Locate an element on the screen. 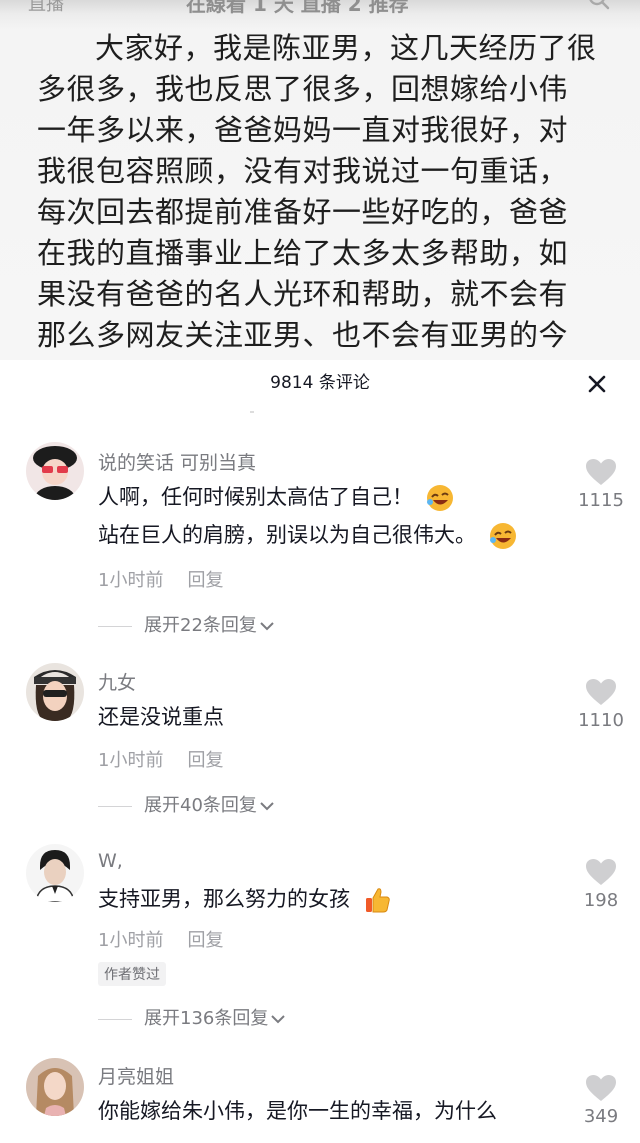  like-button: 1110 is located at coordinates (601, 704).